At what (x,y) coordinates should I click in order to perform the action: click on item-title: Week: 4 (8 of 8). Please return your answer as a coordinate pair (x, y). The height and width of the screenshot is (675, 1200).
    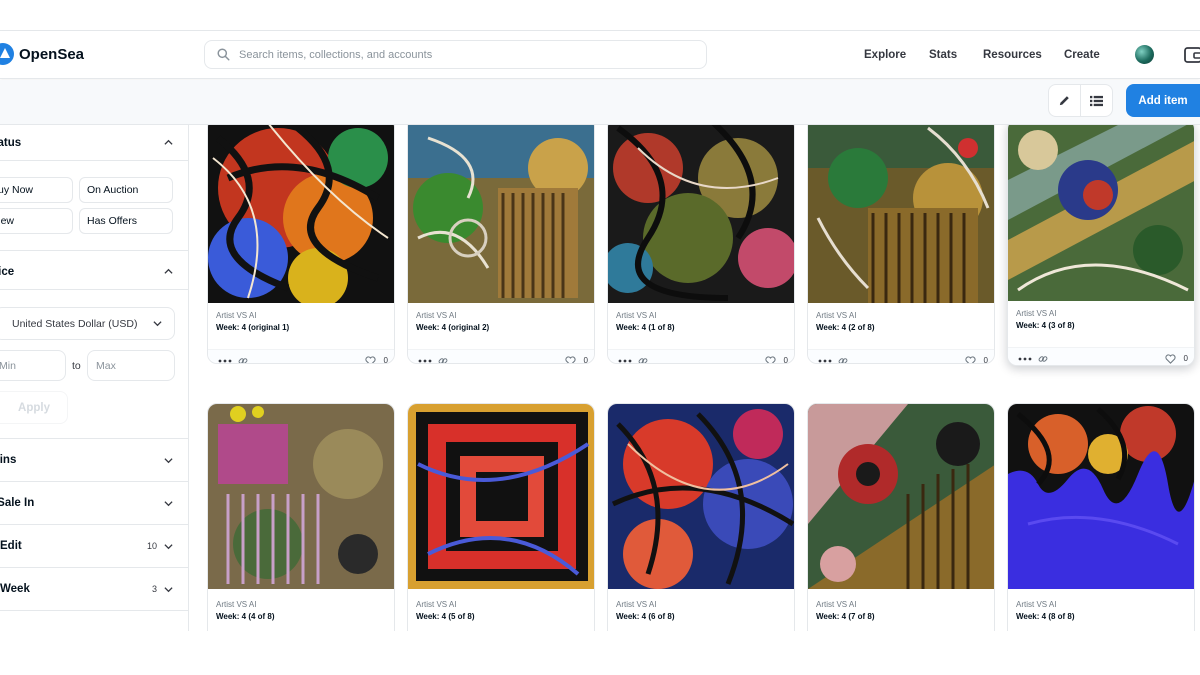
    Looking at the image, I should click on (1045, 616).